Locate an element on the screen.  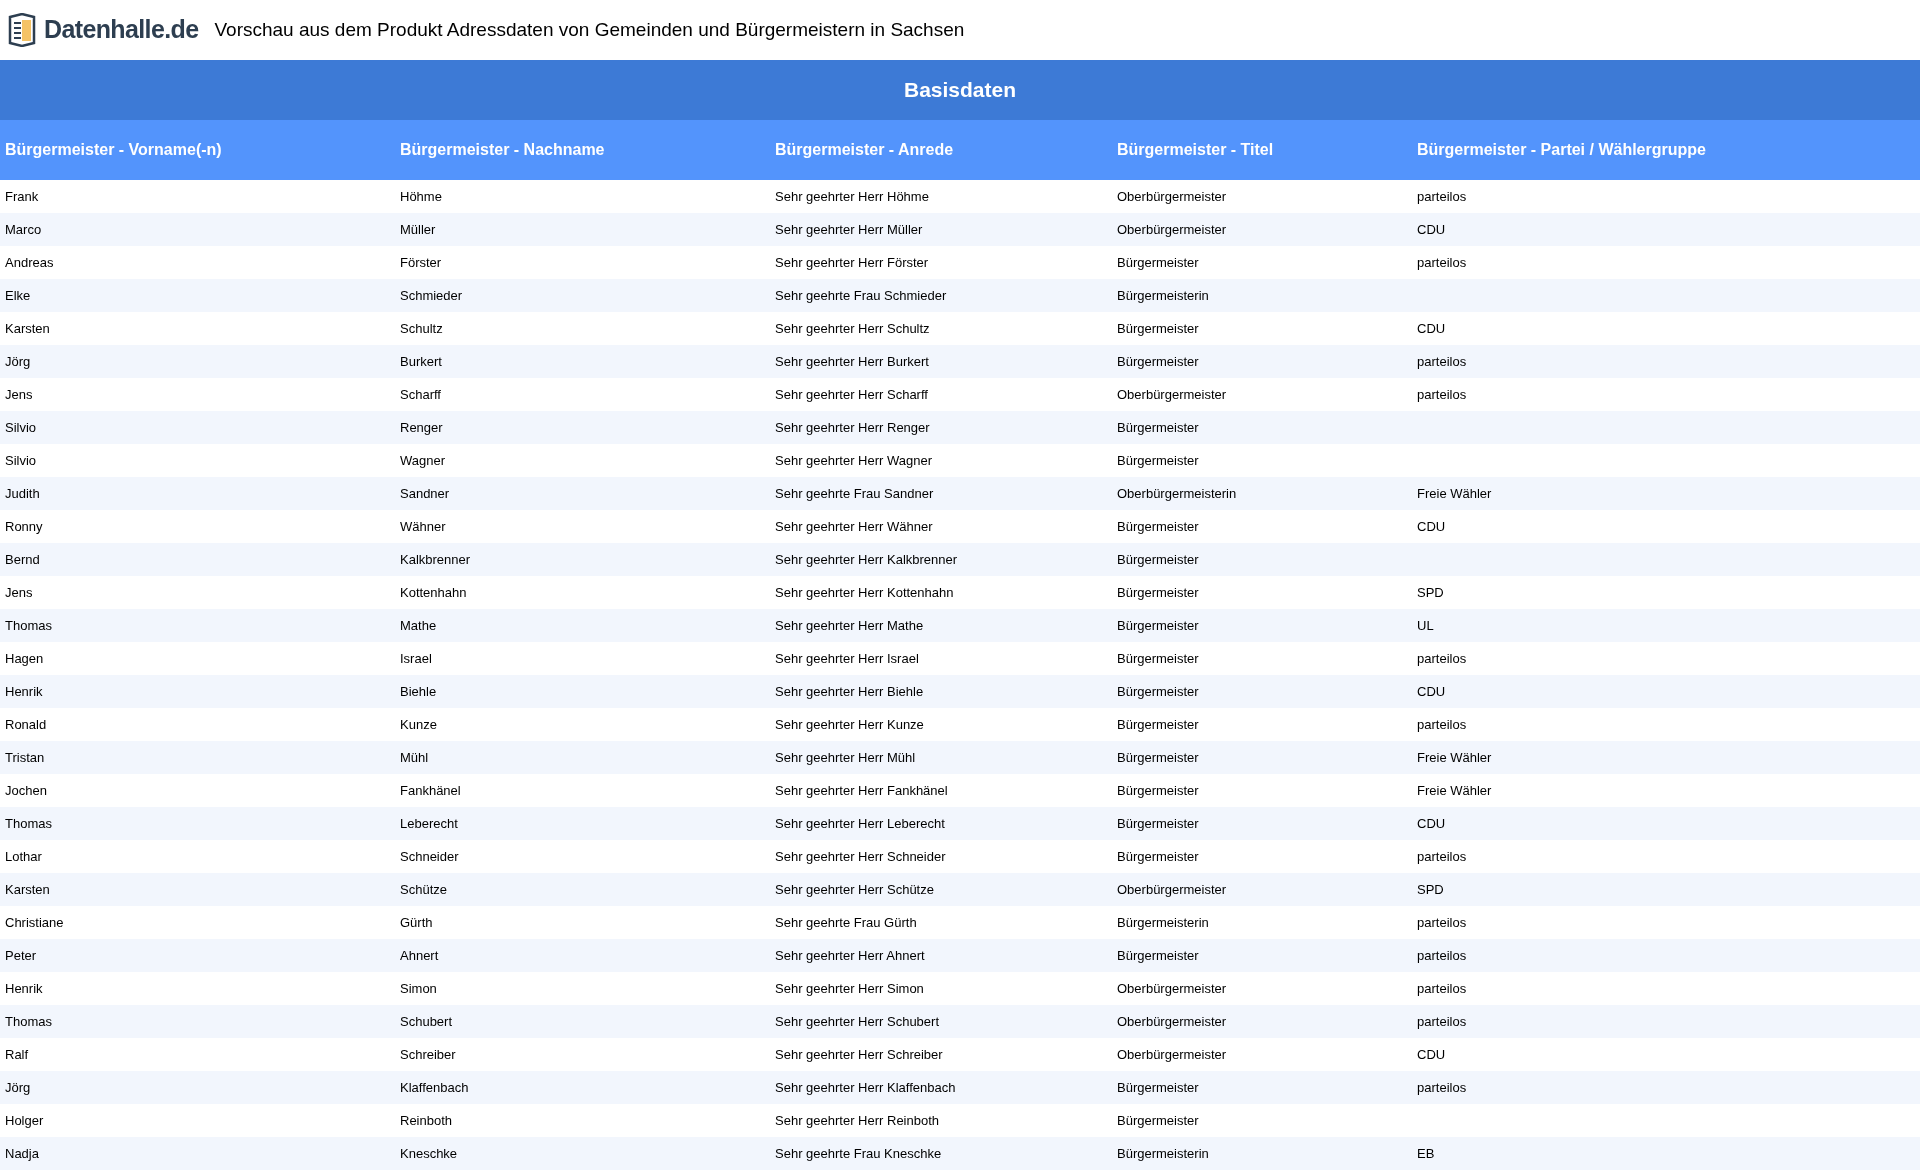
logo-text: Datenhalle.de is located at coordinates (121, 30).